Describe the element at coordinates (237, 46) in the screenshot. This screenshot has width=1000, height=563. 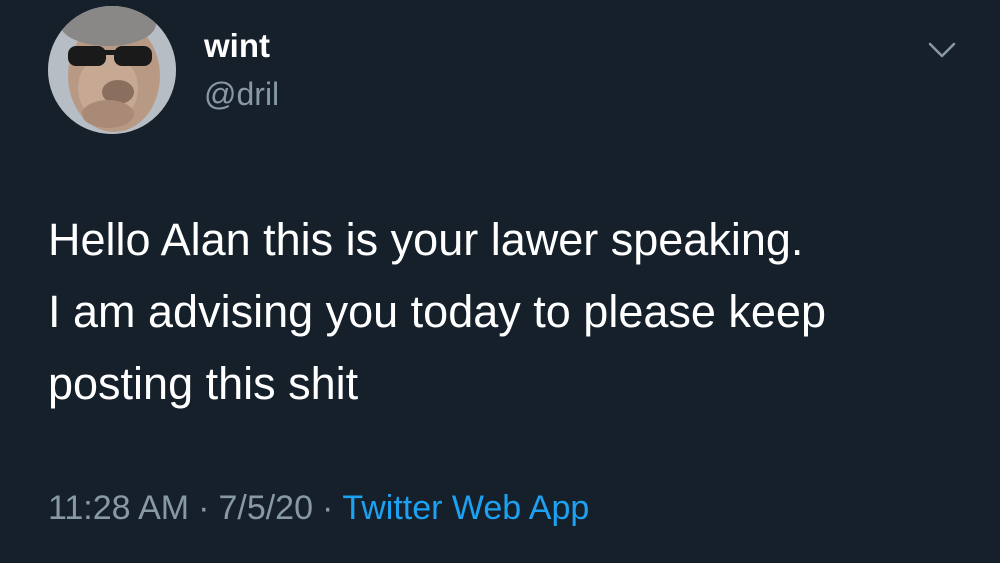
I see `author-display-name: wint` at that location.